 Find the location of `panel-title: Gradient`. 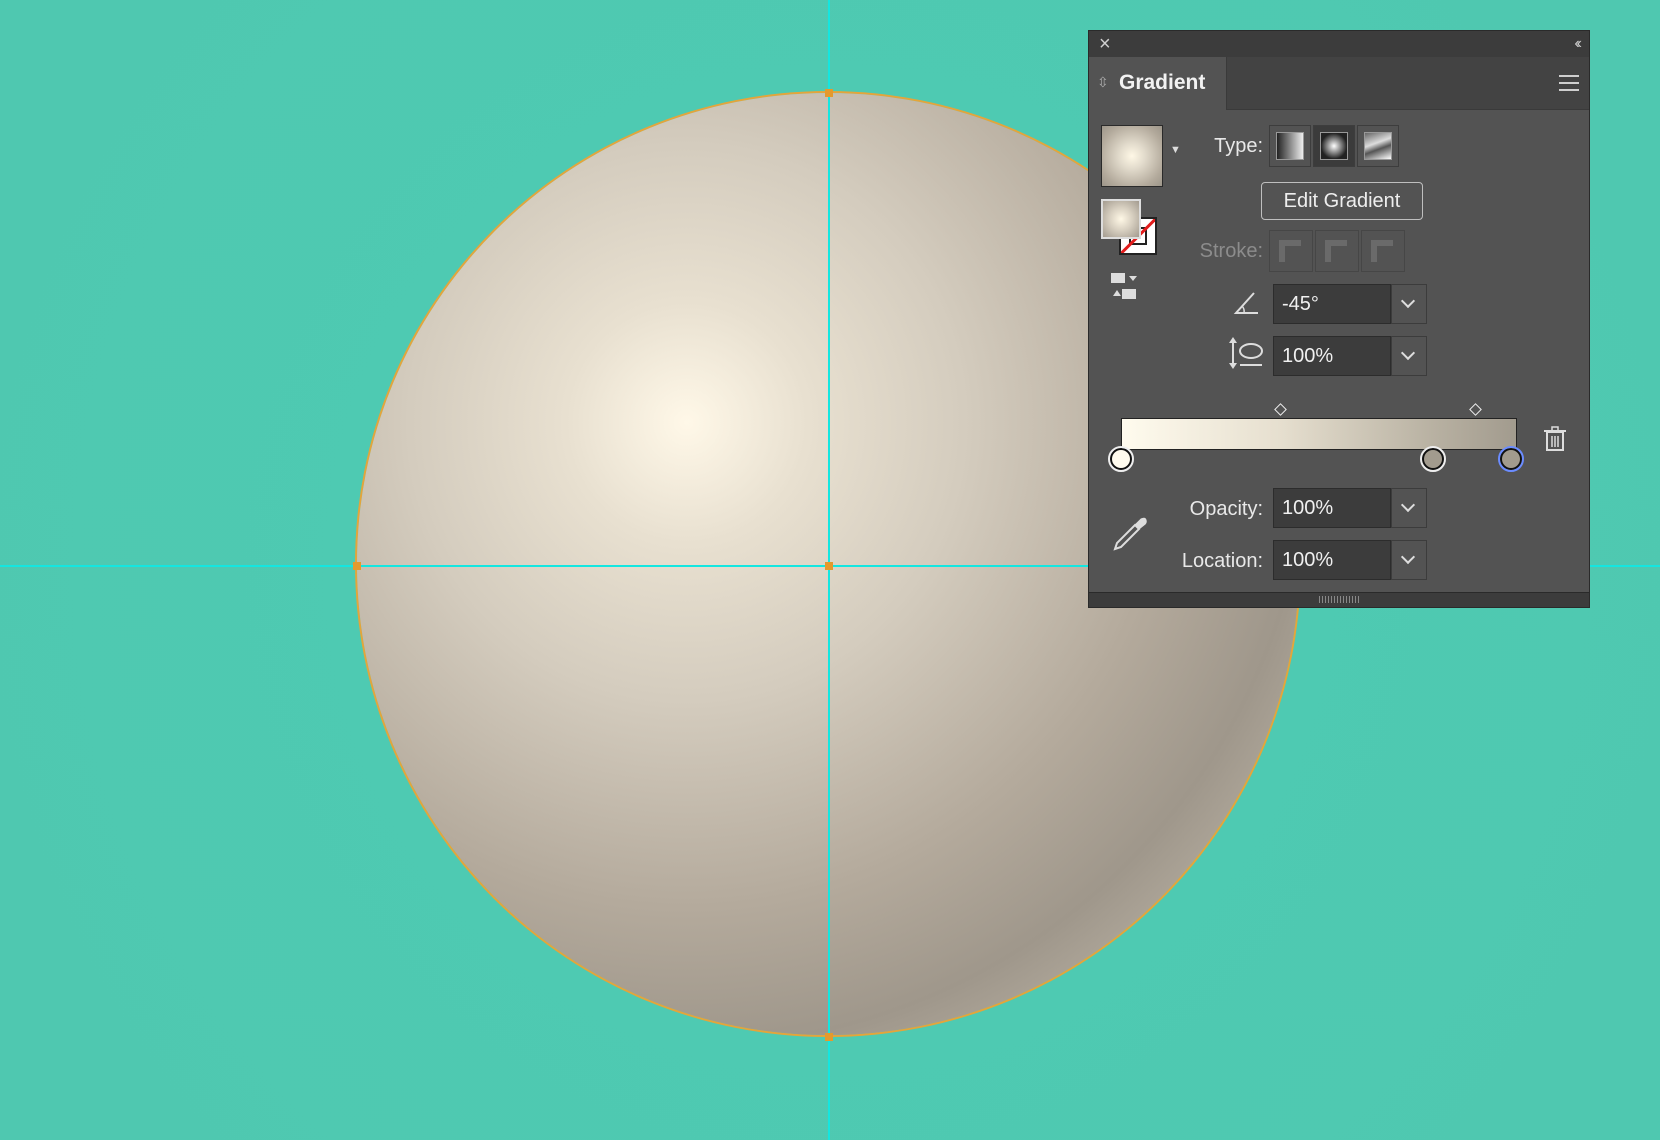

panel-title: Gradient is located at coordinates (1162, 82).